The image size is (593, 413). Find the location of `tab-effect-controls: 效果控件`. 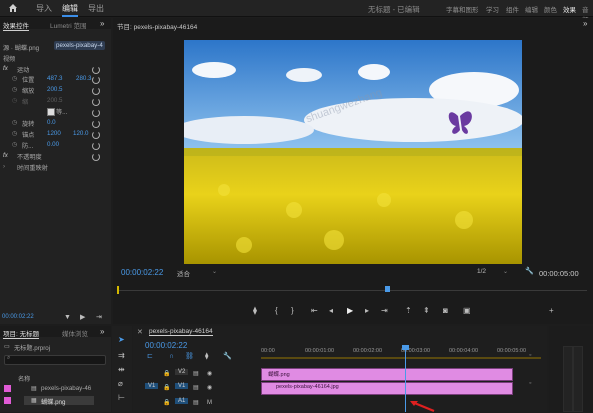

tab-effect-controls: 效果控件 is located at coordinates (16, 25).